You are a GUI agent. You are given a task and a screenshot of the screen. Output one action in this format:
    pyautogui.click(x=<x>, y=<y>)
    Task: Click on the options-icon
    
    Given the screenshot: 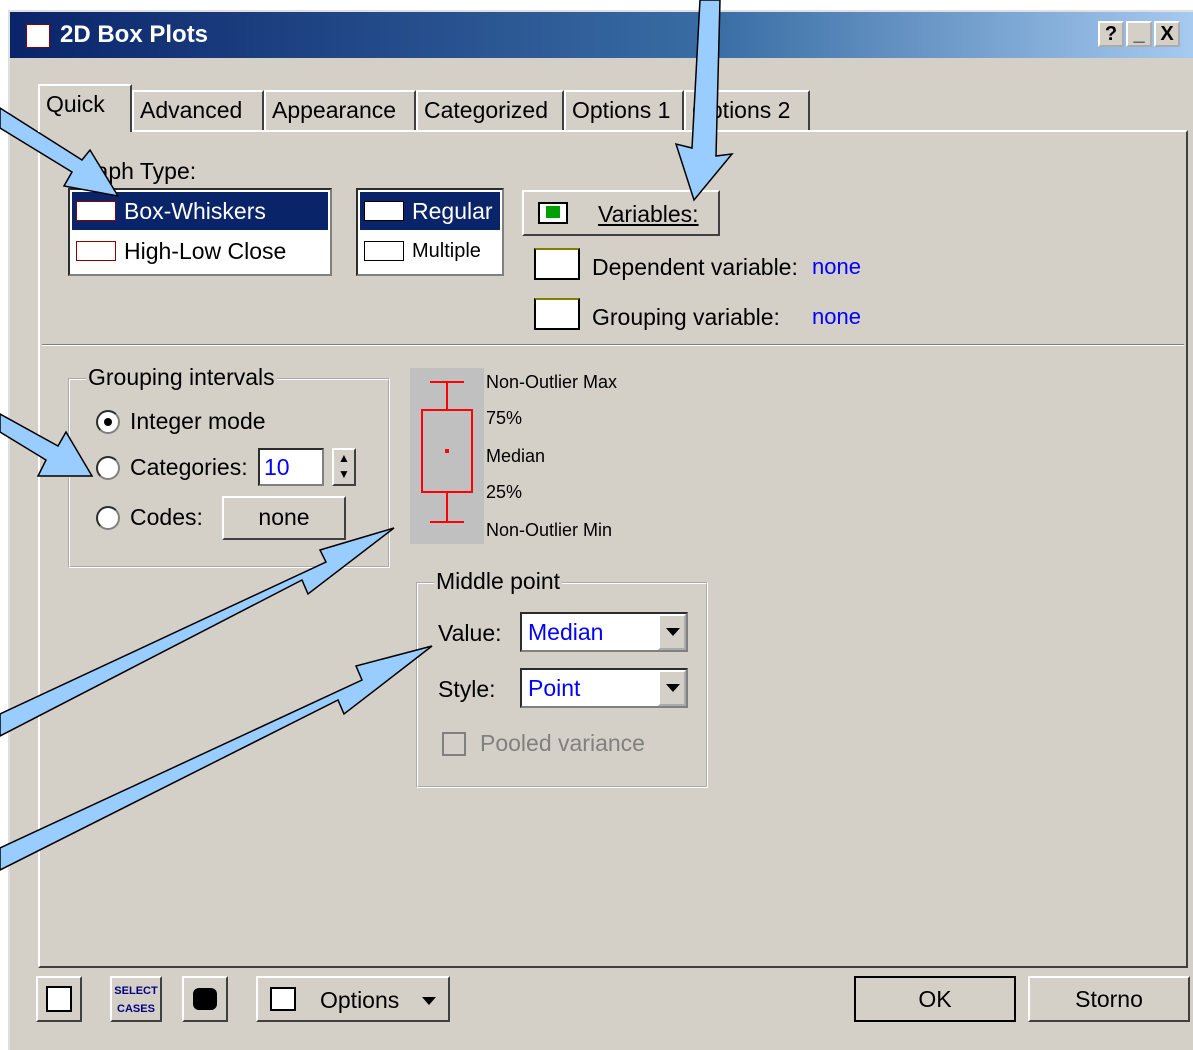 What is the action you would take?
    pyautogui.click(x=283, y=999)
    